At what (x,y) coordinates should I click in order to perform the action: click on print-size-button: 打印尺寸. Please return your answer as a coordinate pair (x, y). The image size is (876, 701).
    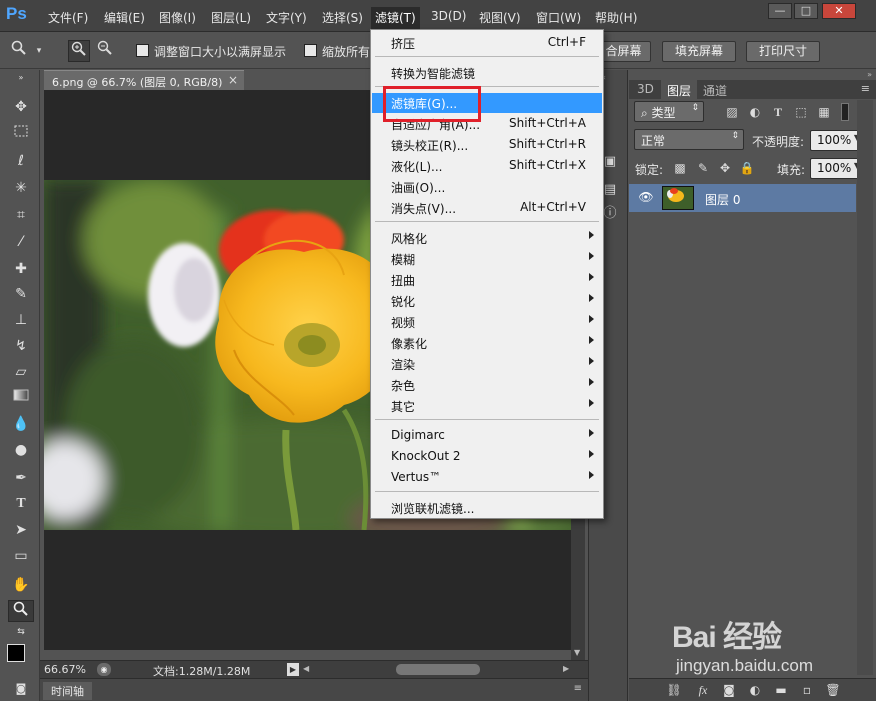
    Looking at the image, I should click on (783, 51).